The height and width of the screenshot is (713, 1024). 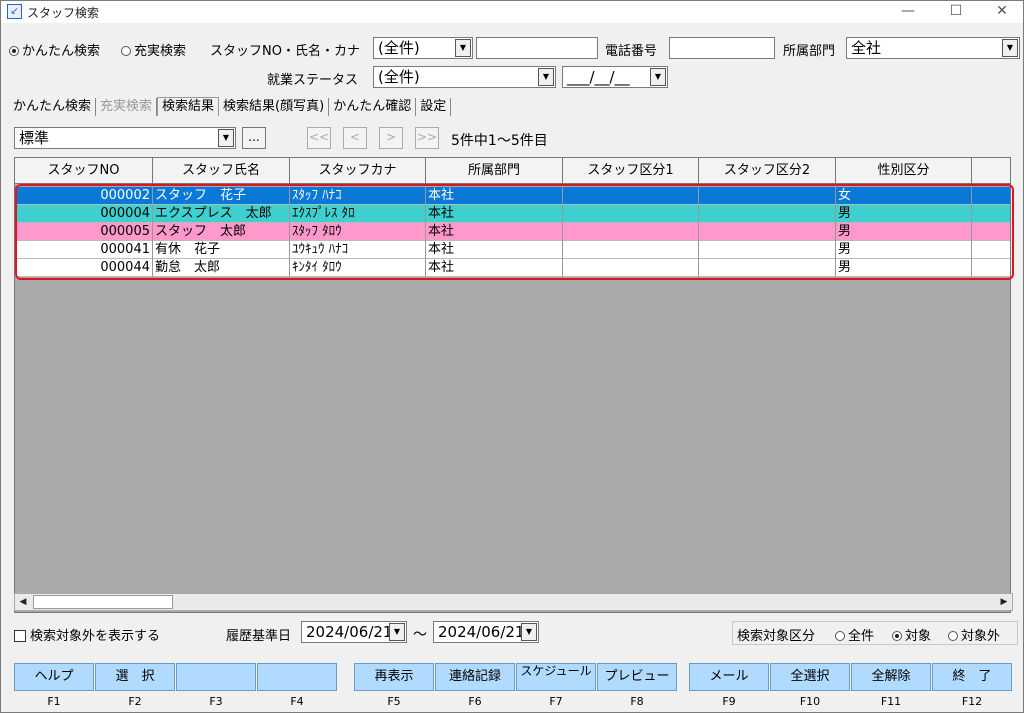 I want to click on column-header: スタッフ区分1, so click(x=631, y=171).